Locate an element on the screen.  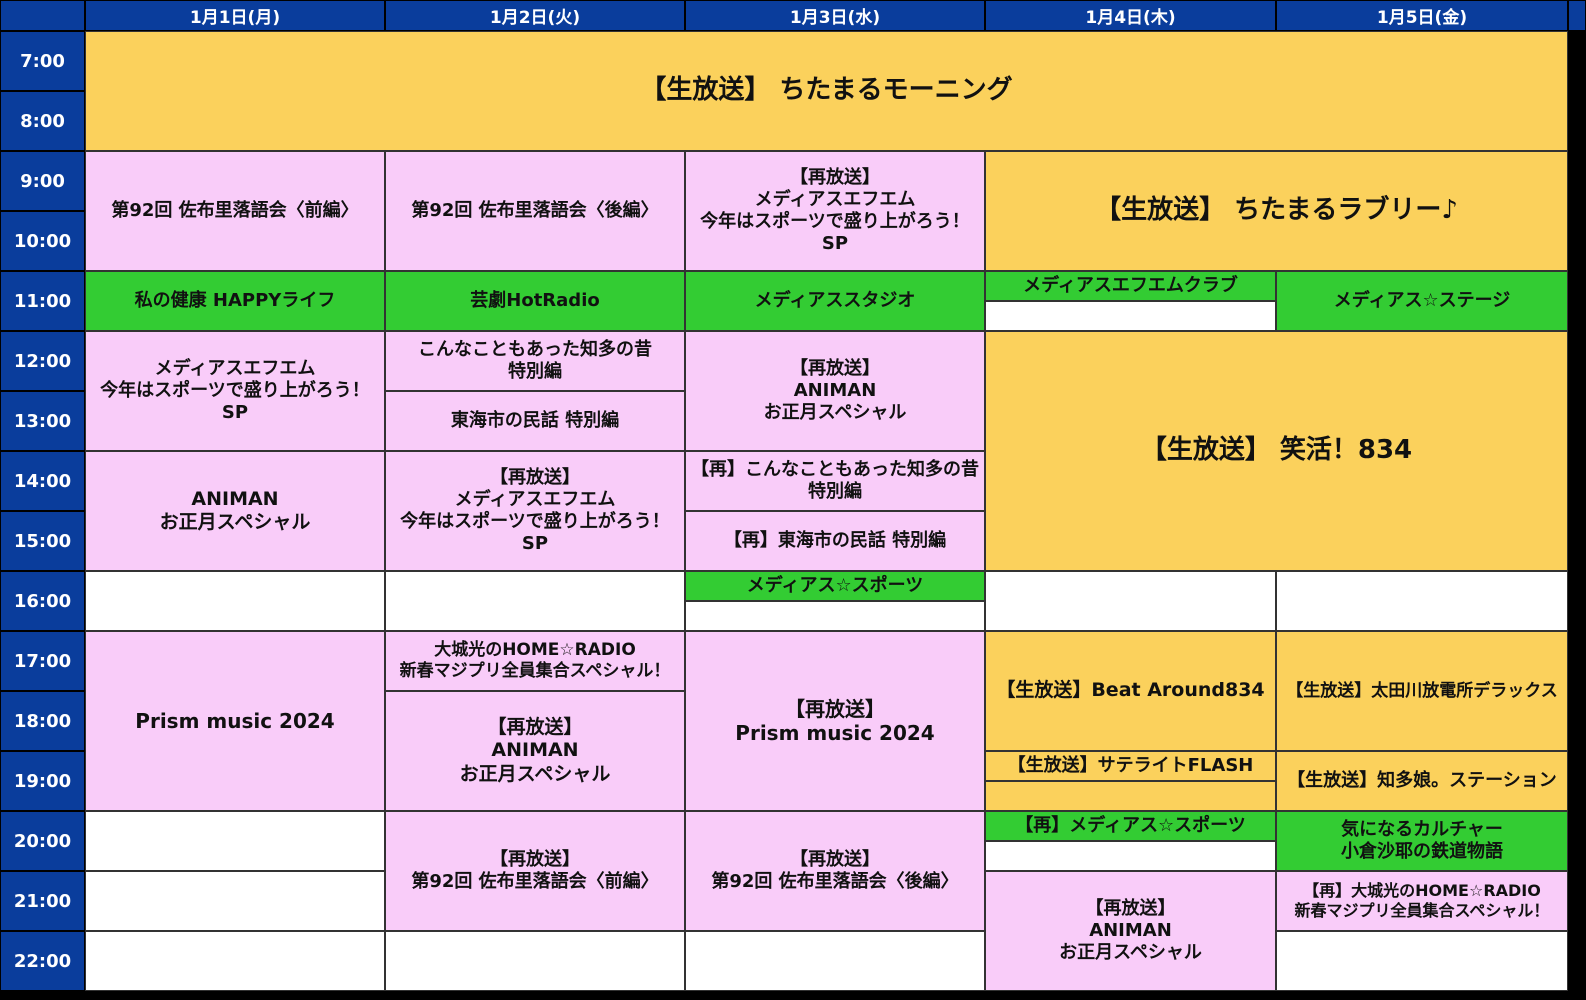
program-cell: 大城光のHOME☆RADIO 新春マジプリ全員集合スペシャル！ is located at coordinates (535, 661).